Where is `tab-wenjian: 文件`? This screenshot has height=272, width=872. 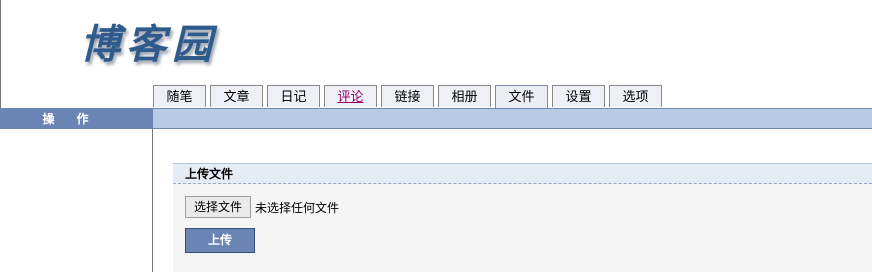 tab-wenjian: 文件 is located at coordinates (521, 96).